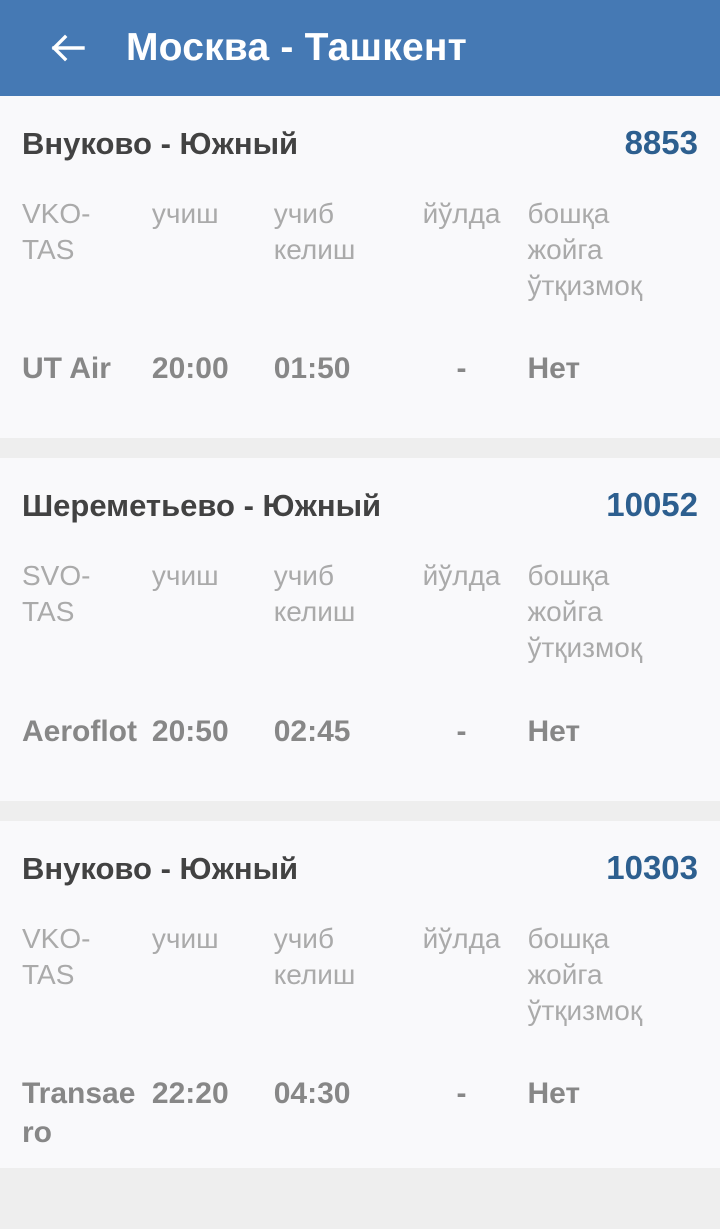 The width and height of the screenshot is (720, 1229). Describe the element at coordinates (360, 131) in the screenshot. I see `flight-card-header: Внуково - Южный 8853` at that location.